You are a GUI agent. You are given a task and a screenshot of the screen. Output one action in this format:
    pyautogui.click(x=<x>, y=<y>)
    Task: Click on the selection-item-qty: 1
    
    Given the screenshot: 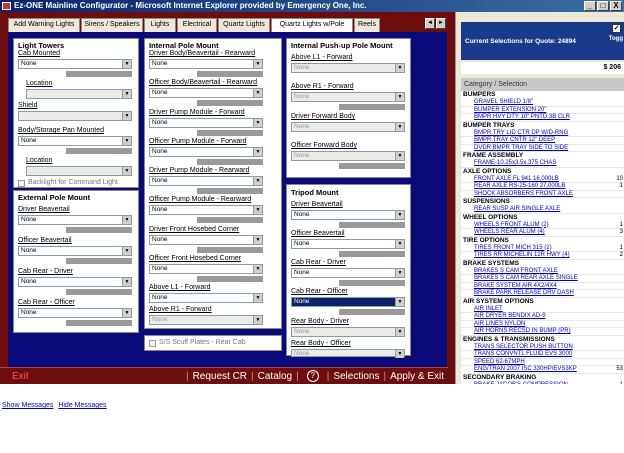 What is the action you would take?
    pyautogui.click(x=621, y=186)
    